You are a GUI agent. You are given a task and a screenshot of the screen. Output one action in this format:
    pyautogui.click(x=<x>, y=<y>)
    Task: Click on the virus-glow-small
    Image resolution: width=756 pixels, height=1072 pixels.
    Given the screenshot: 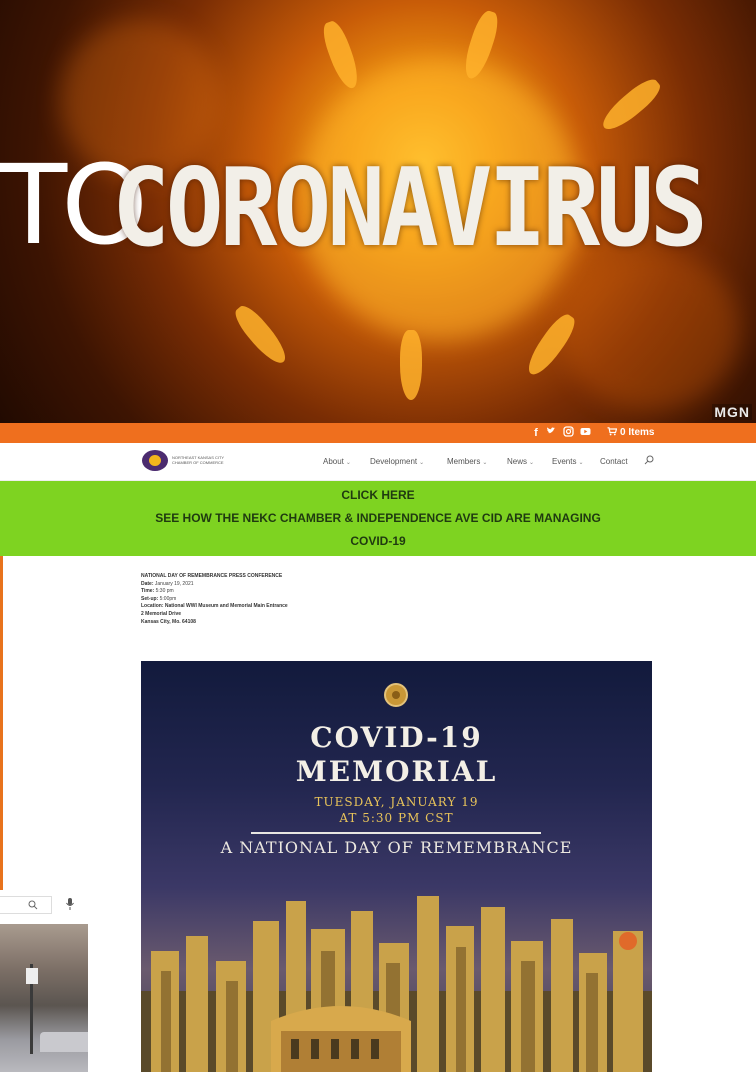 What is the action you would take?
    pyautogui.click(x=650, y=330)
    